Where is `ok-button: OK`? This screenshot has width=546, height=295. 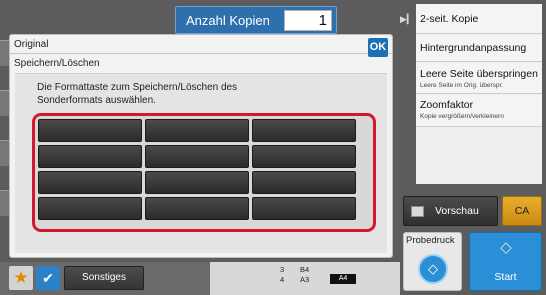
ok-button: OK is located at coordinates (378, 47).